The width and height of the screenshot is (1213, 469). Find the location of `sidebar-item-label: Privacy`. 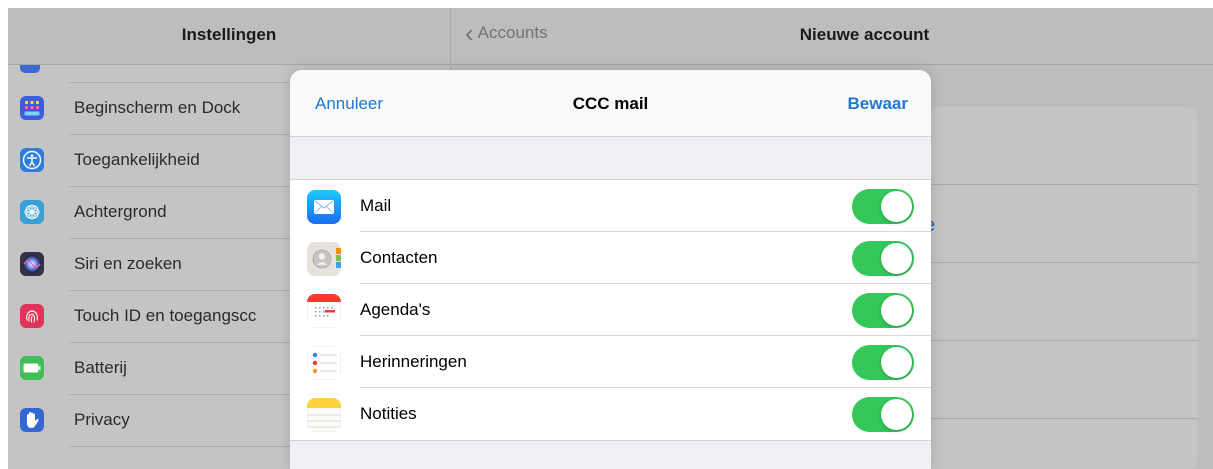

sidebar-item-label: Privacy is located at coordinates (102, 419).